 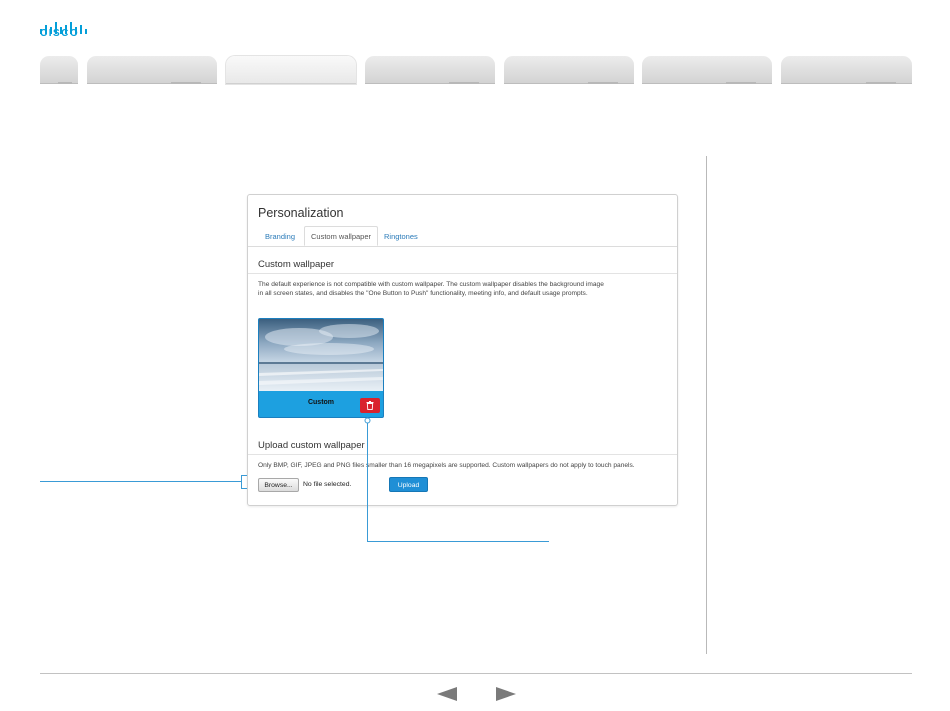 What do you see at coordinates (327, 484) in the screenshot?
I see `file-status-text: No file selected.` at bounding box center [327, 484].